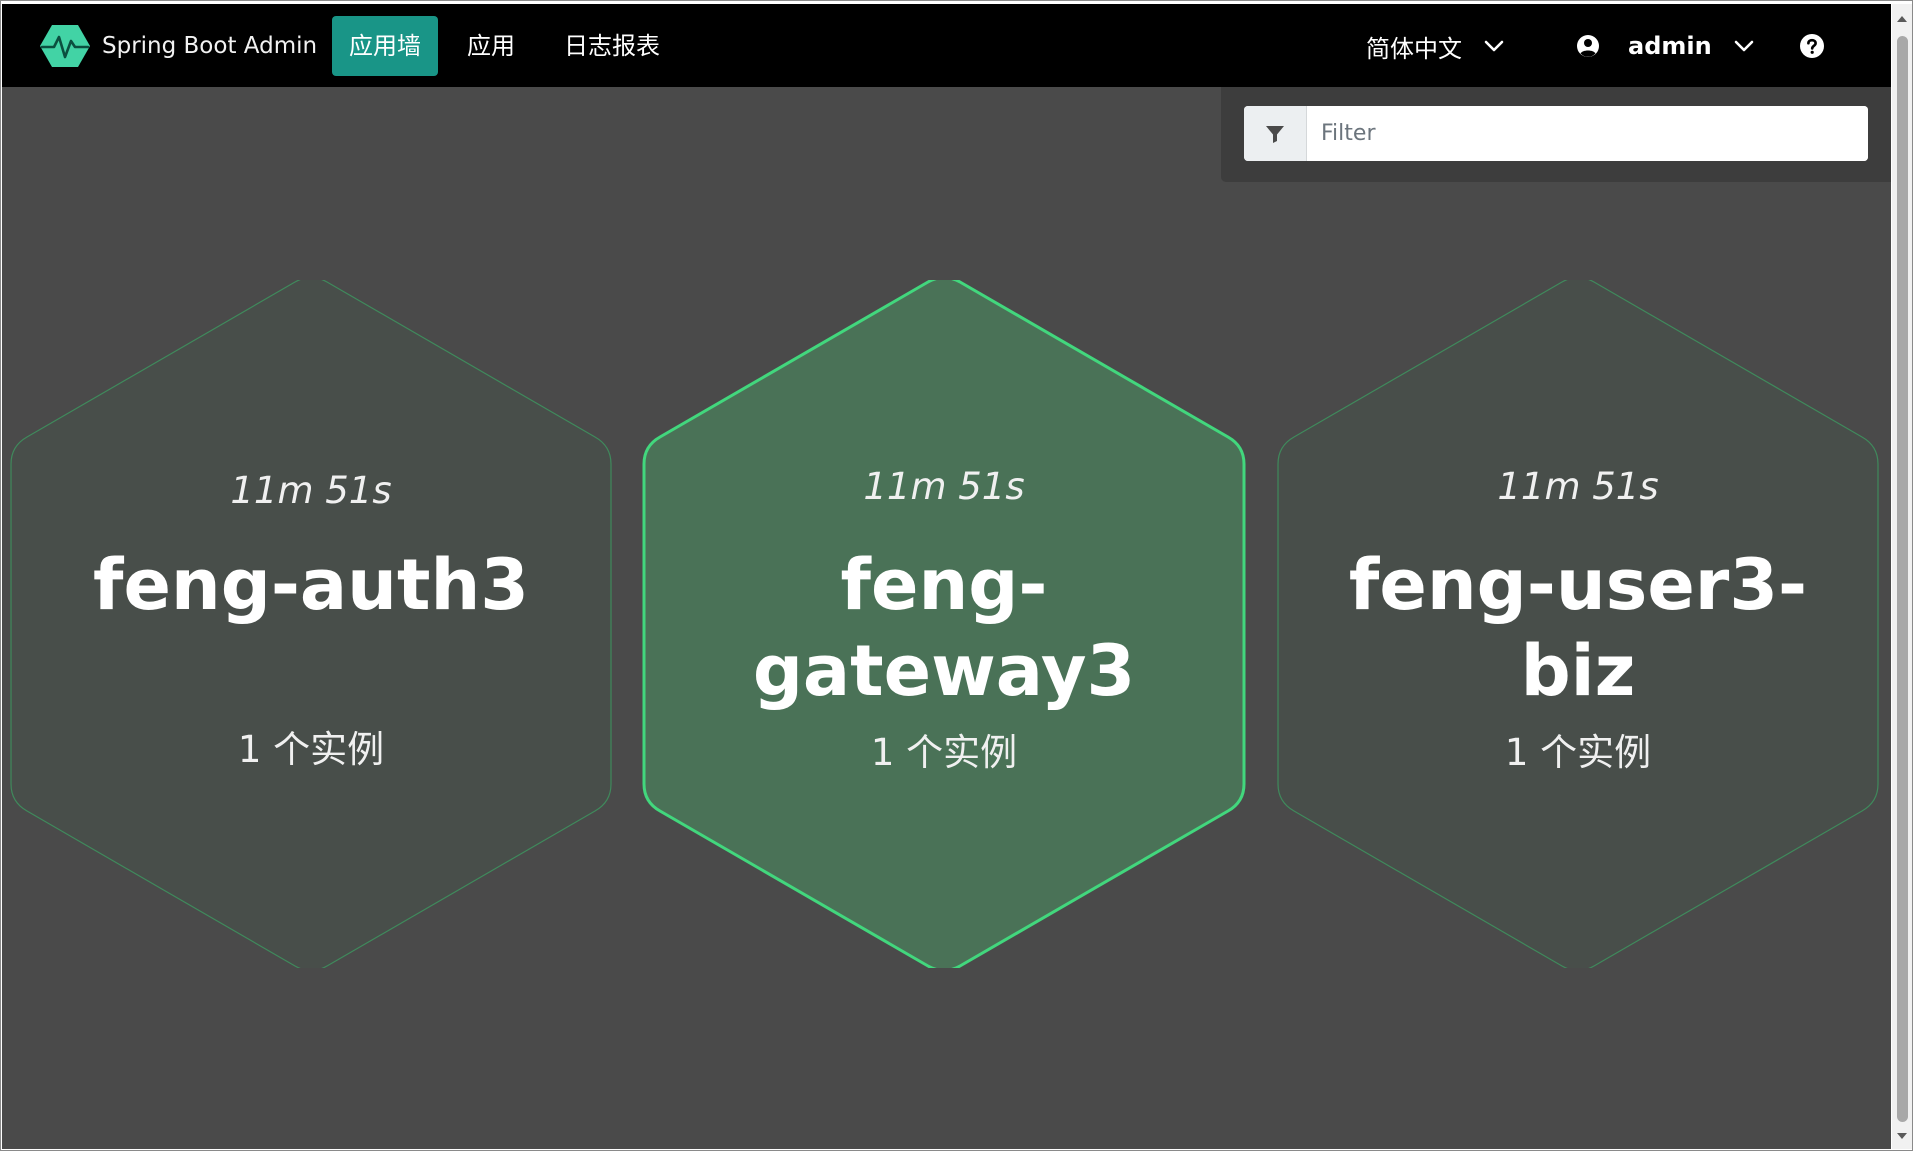 The width and height of the screenshot is (1913, 1151). I want to click on application-name: feng-user3-biz, so click(1578, 628).